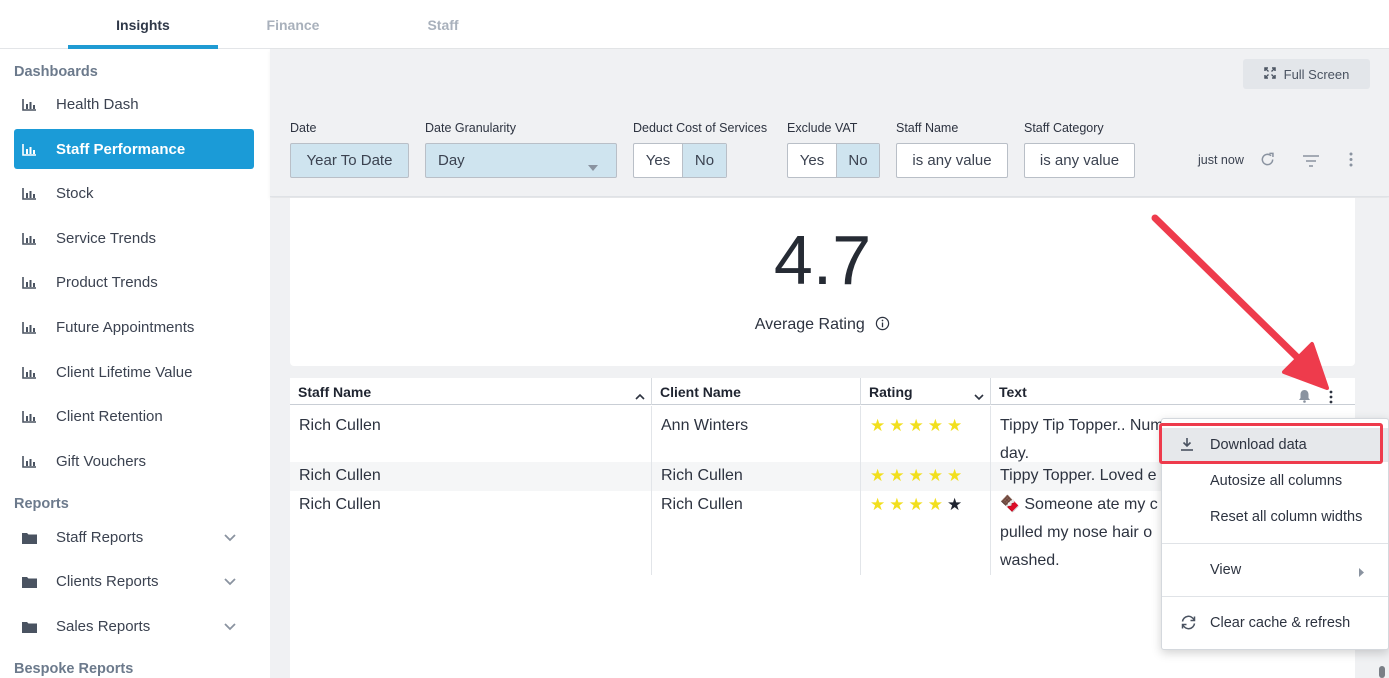 This screenshot has width=1389, height=678. I want to click on top-tab-bar: Insights Finance Staff, so click(694, 24).